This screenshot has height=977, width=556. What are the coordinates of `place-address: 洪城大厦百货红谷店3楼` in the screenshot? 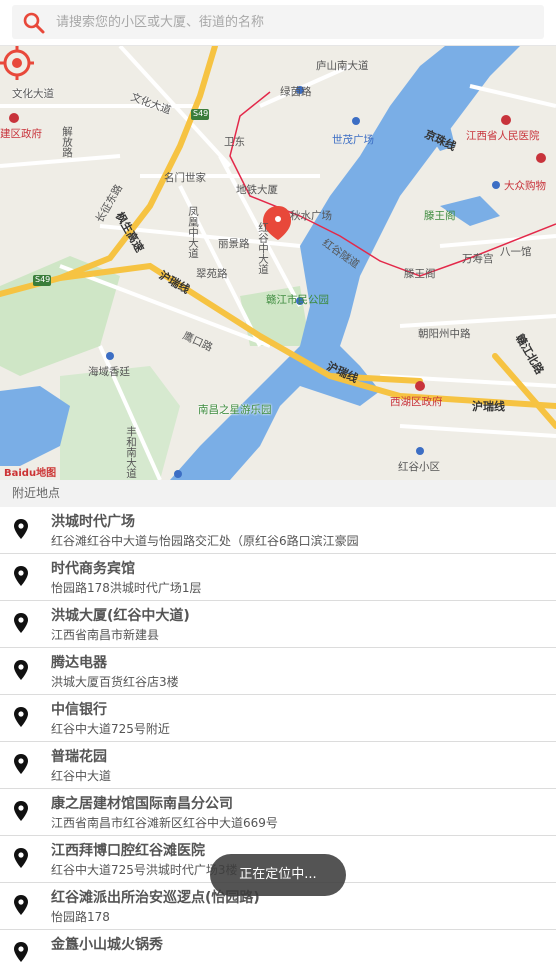 It's located at (115, 682).